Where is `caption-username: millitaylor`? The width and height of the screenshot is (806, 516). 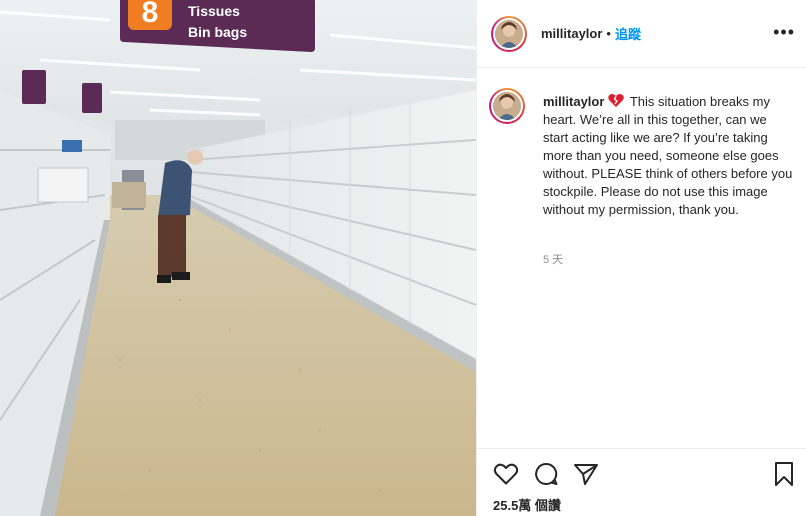 caption-username: millitaylor is located at coordinates (573, 101).